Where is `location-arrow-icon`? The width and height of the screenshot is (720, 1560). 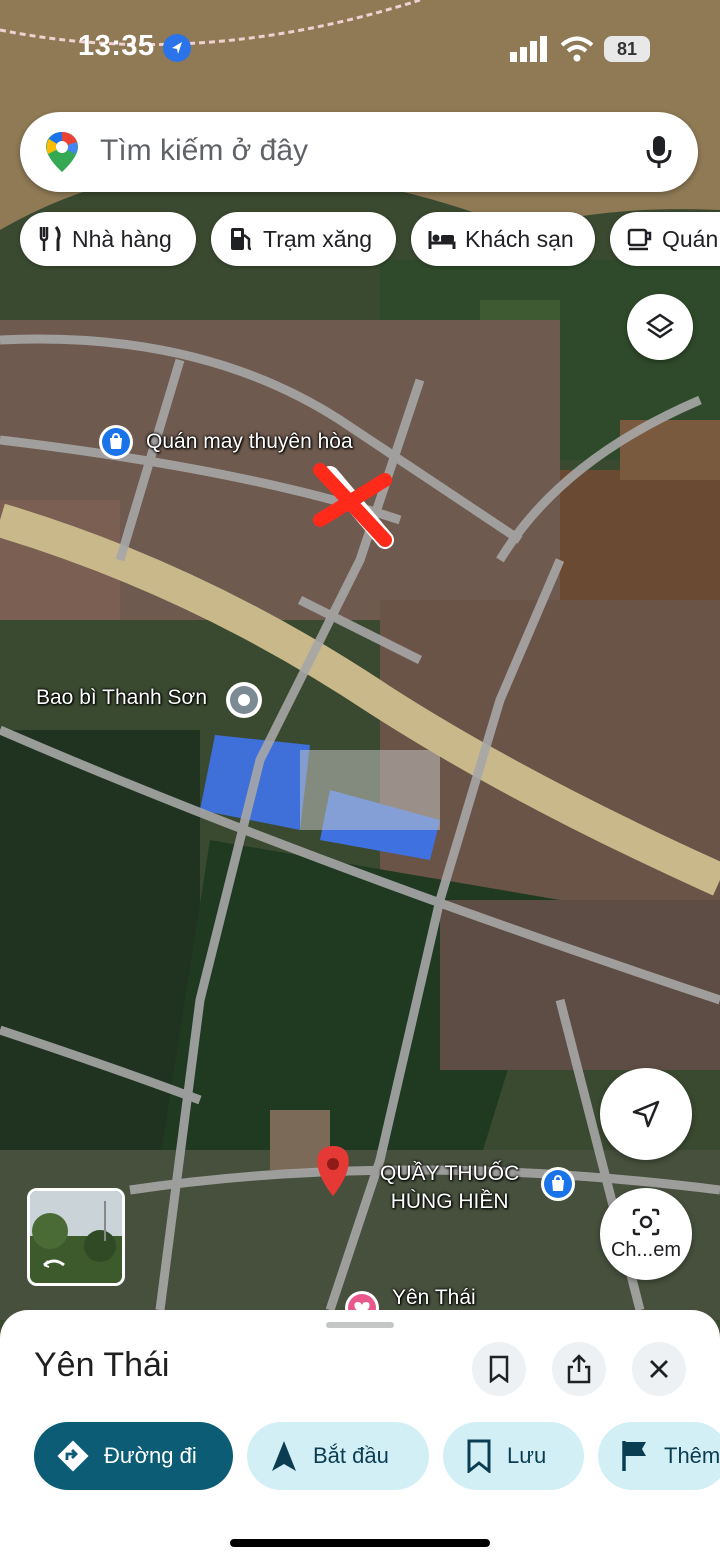
location-arrow-icon is located at coordinates (177, 48).